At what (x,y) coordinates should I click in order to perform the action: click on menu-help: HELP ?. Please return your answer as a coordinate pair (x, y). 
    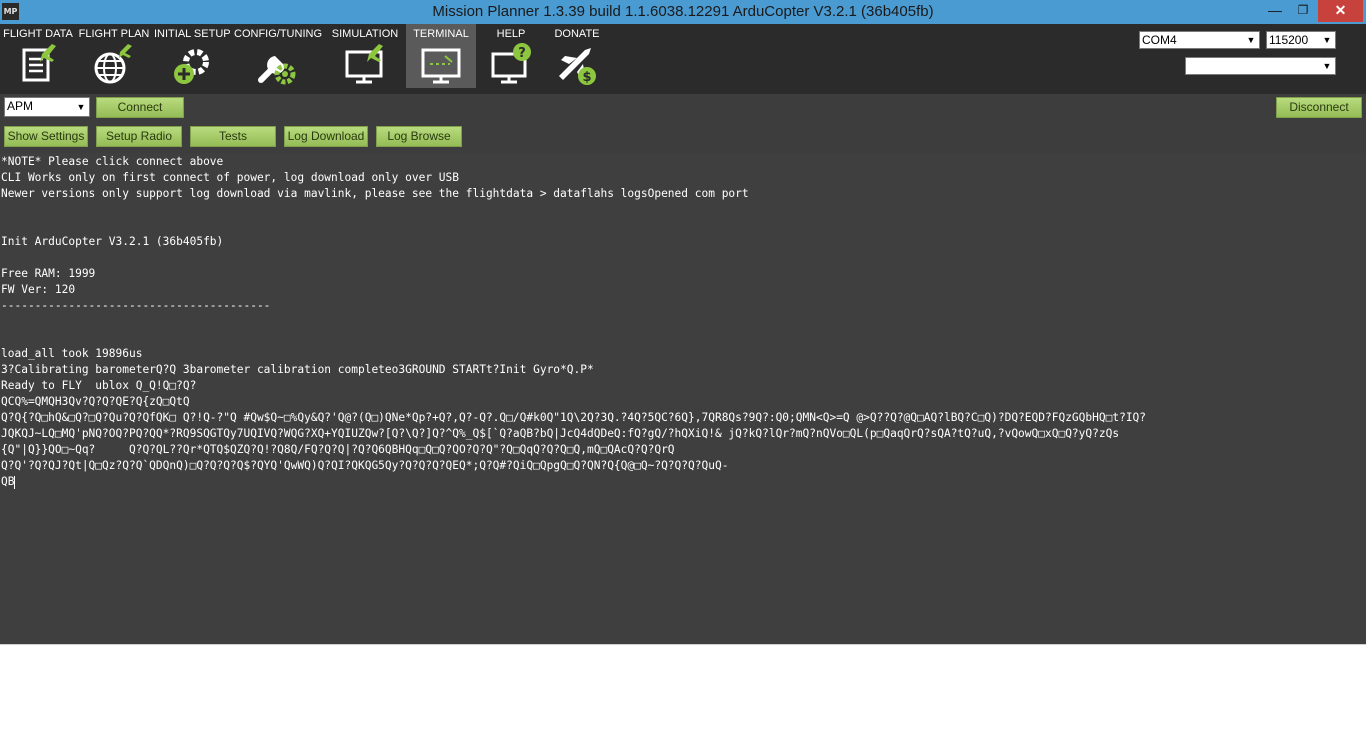
    Looking at the image, I should click on (511, 56).